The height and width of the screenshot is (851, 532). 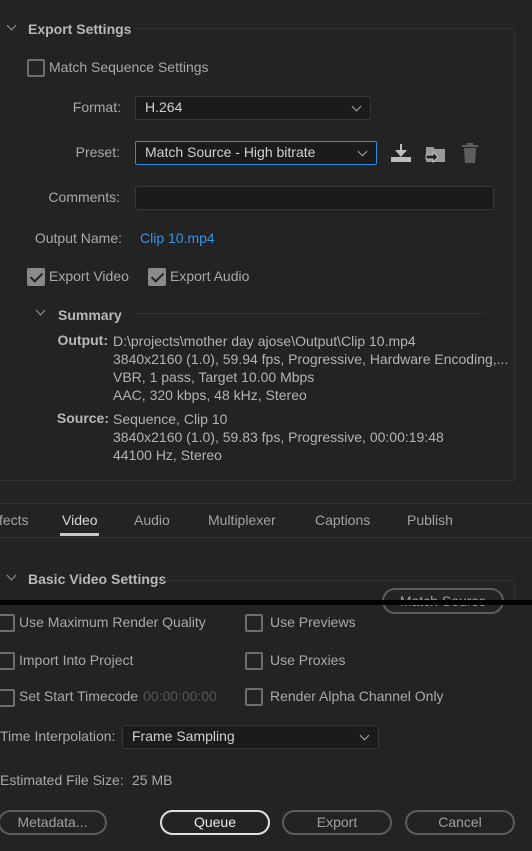 I want to click on max-render-quality-label: Use Maximum Render Quality, so click(x=112, y=622).